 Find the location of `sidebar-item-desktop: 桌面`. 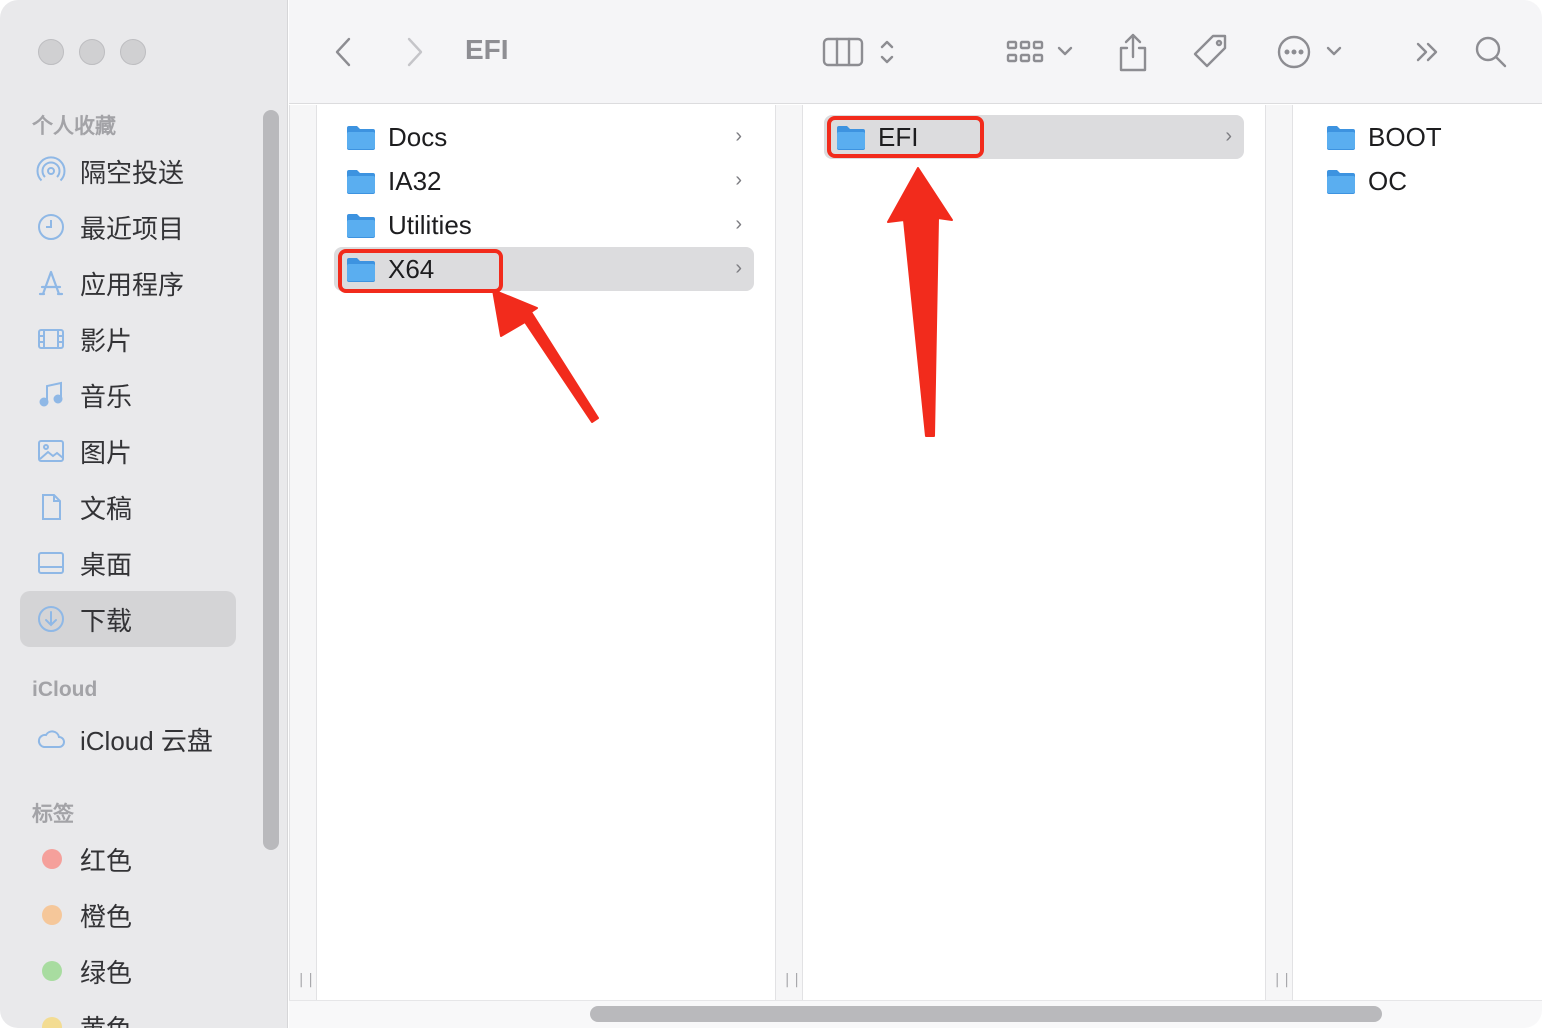

sidebar-item-desktop: 桌面 is located at coordinates (128, 563).